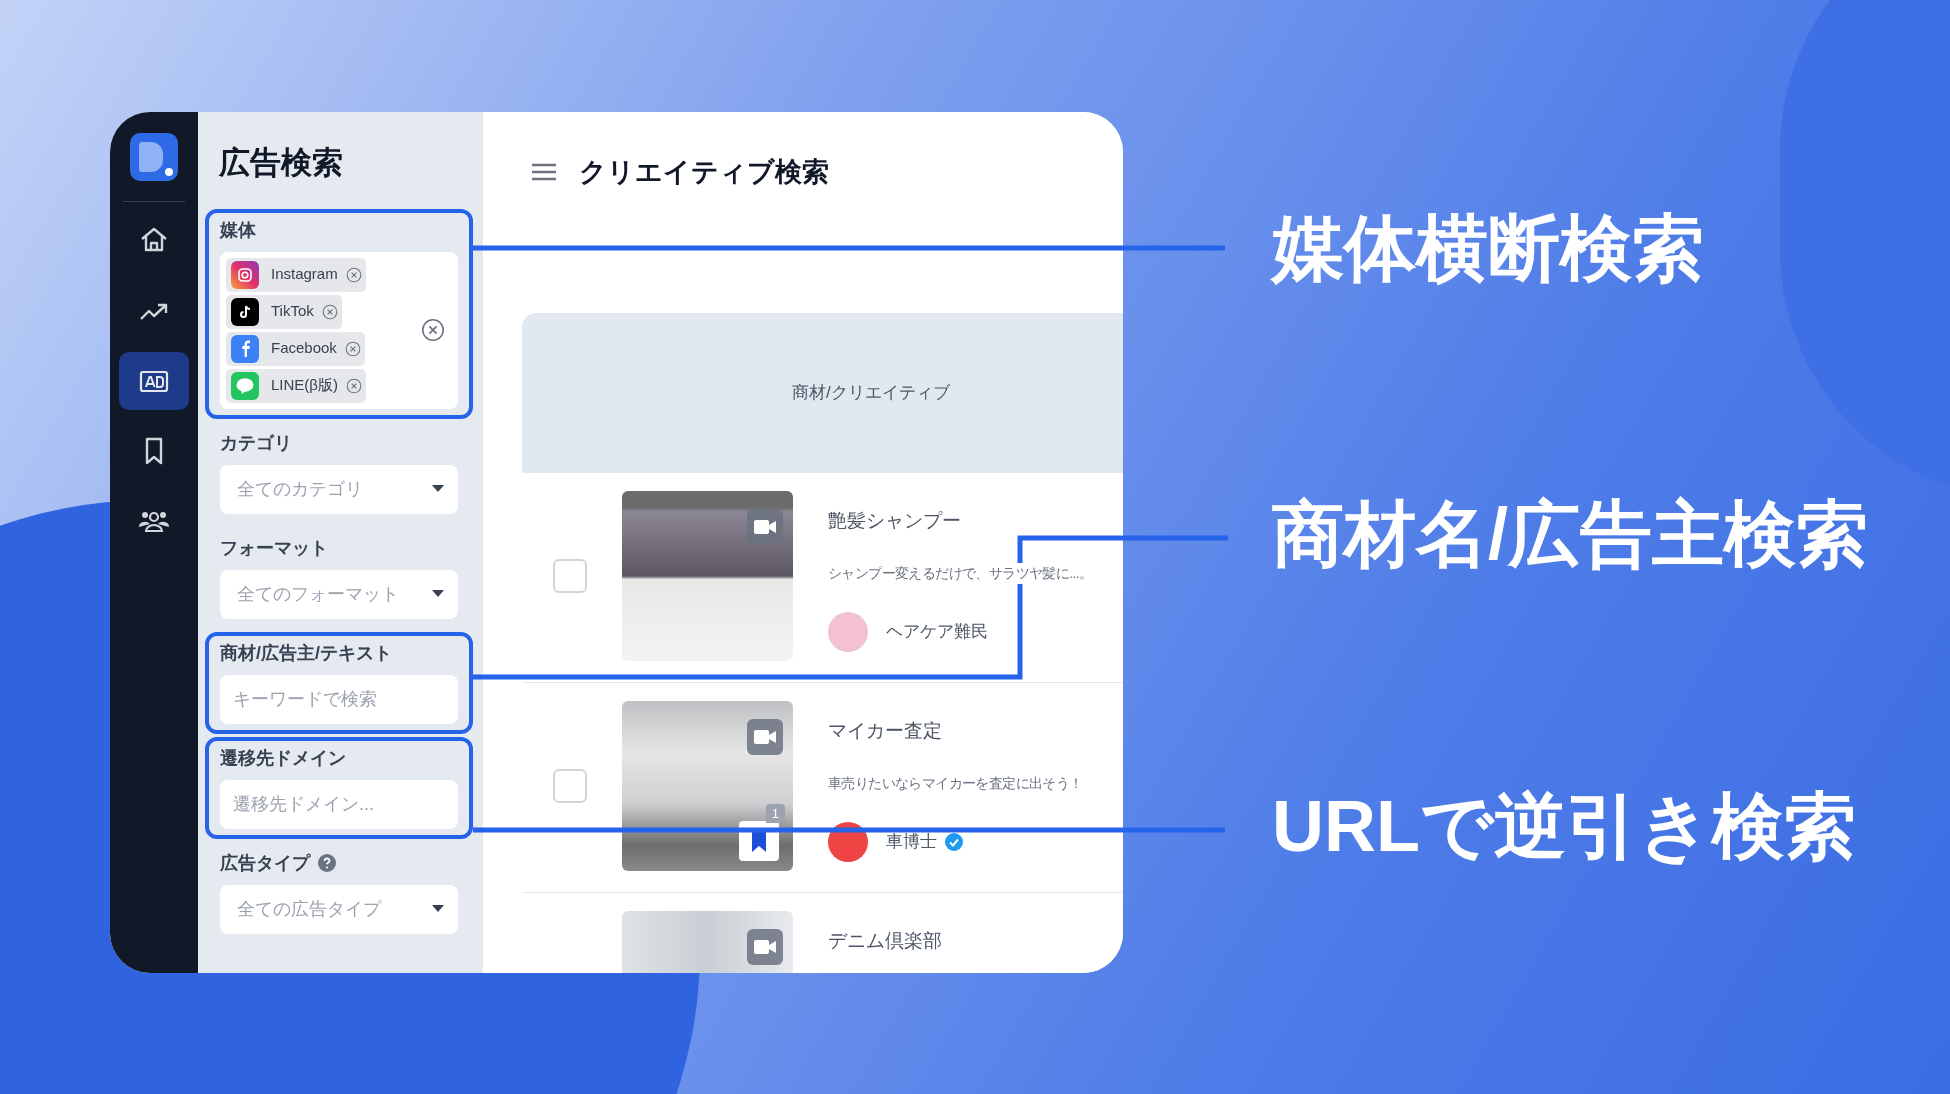 The height and width of the screenshot is (1094, 1950). Describe the element at coordinates (292, 311) in the screenshot. I see `tag-name: TikTok` at that location.